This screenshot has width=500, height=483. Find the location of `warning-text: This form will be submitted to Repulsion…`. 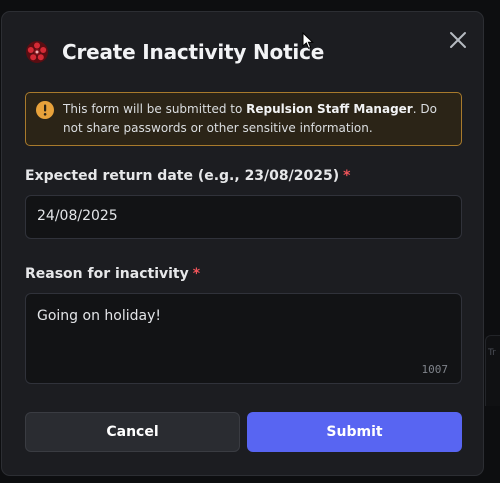

warning-text: This form will be submitted to Repulsion… is located at coordinates (259, 119).